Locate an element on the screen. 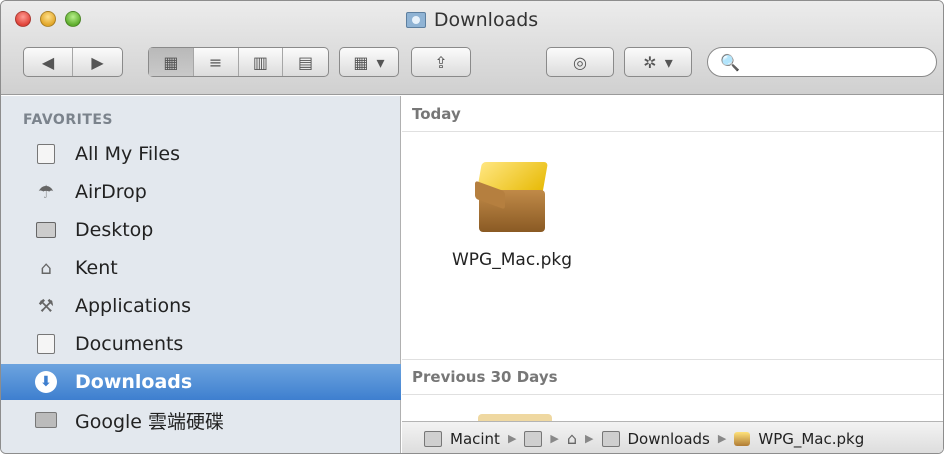 The image size is (944, 454). coverflow-view-icon: ▤ is located at coordinates (306, 62).